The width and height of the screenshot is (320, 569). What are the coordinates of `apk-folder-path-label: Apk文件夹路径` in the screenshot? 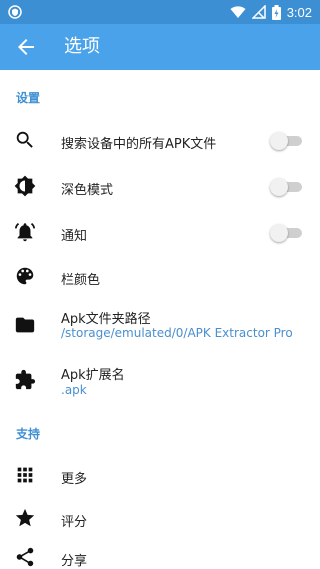 It's located at (106, 319).